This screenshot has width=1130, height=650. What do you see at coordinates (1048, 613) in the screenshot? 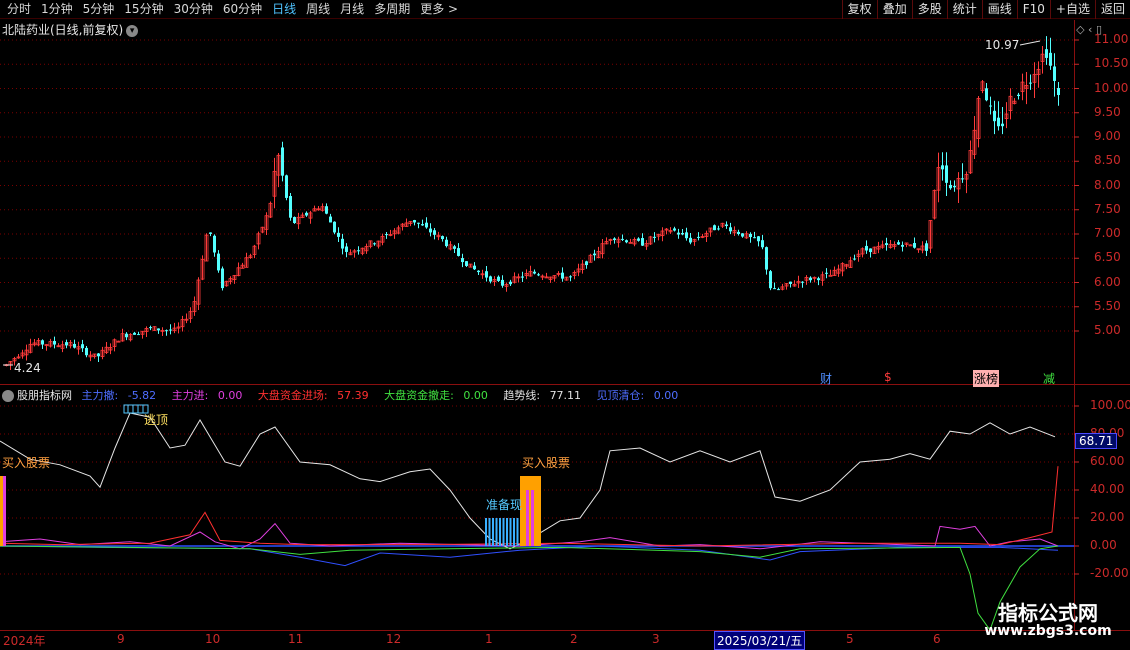
I see `watermark-title: 指标公式网` at bounding box center [1048, 613].